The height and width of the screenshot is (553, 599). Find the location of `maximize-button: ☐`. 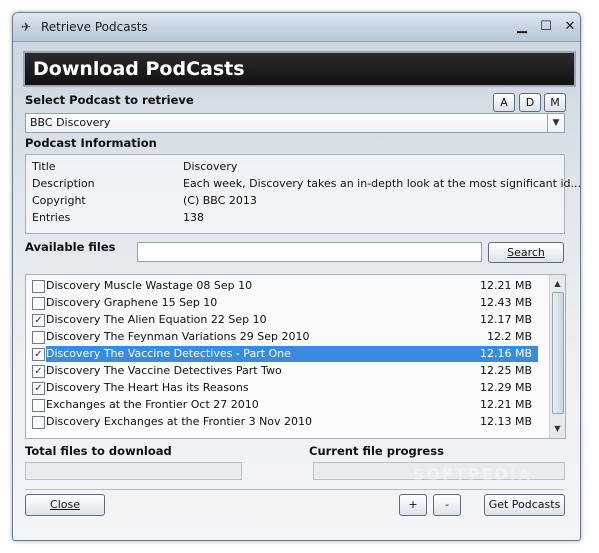

maximize-button: ☐ is located at coordinates (546, 27).